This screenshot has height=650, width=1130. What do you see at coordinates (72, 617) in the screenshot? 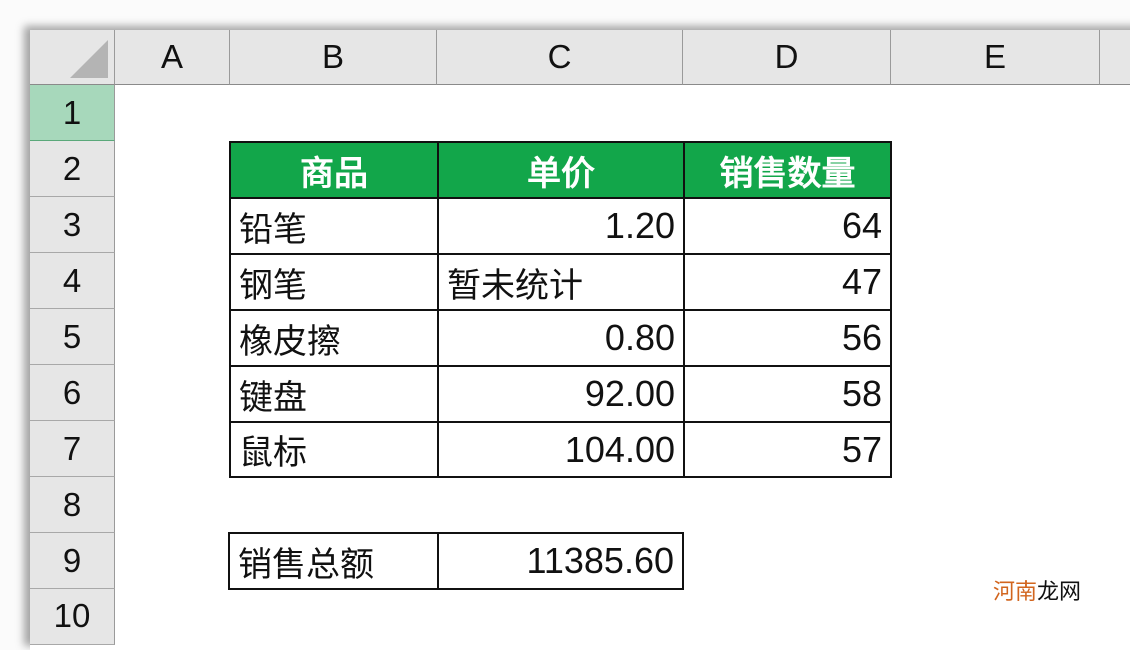
I see `row-header-10: 10` at bounding box center [72, 617].